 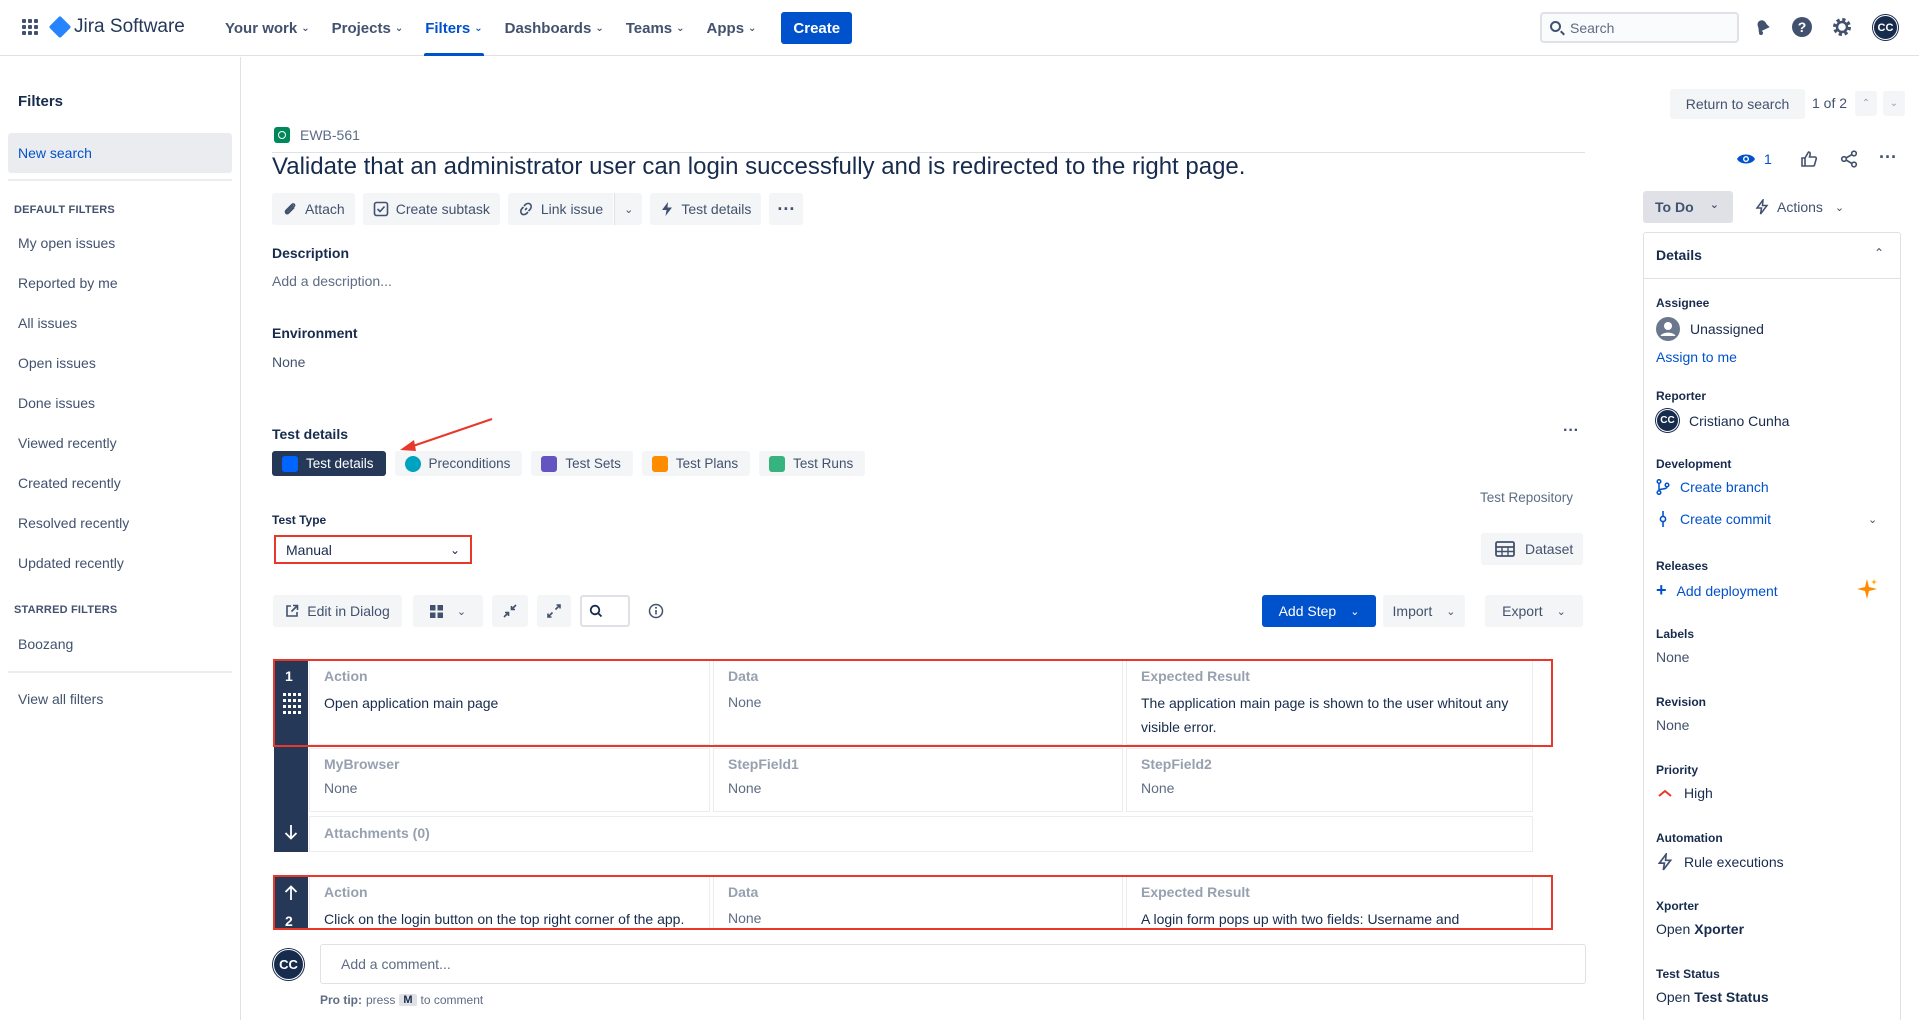 I want to click on tab-test-details: Test details, so click(x=329, y=463).